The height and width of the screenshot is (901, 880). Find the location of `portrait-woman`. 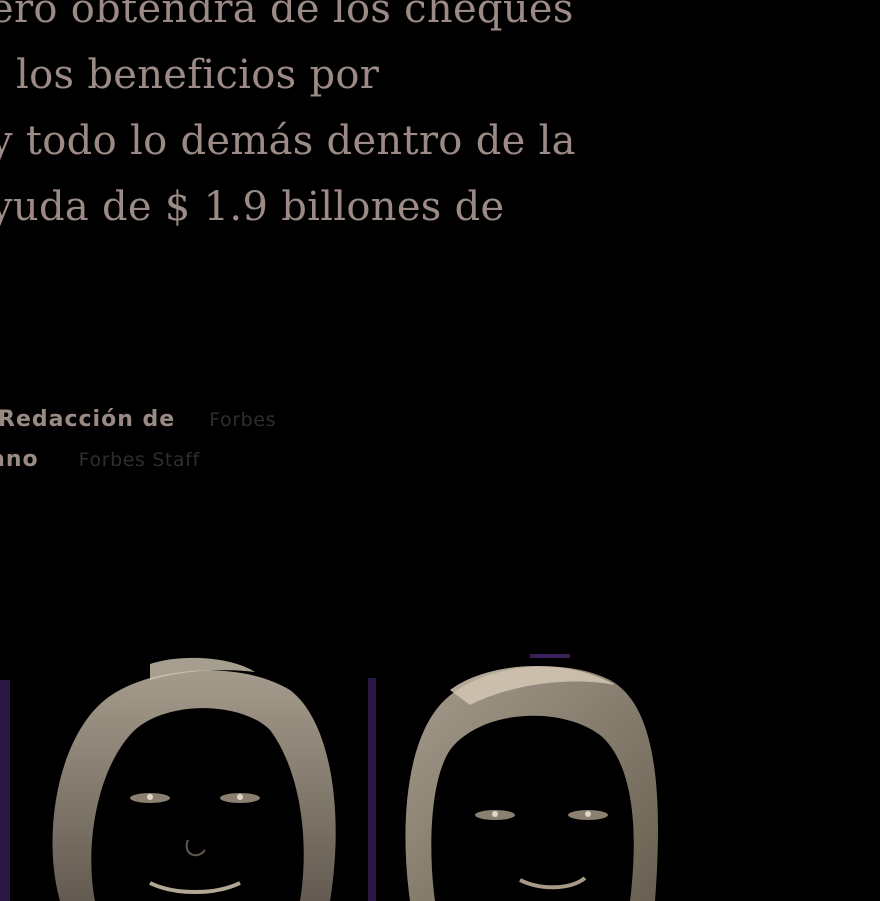

portrait-woman is located at coordinates (194, 779).